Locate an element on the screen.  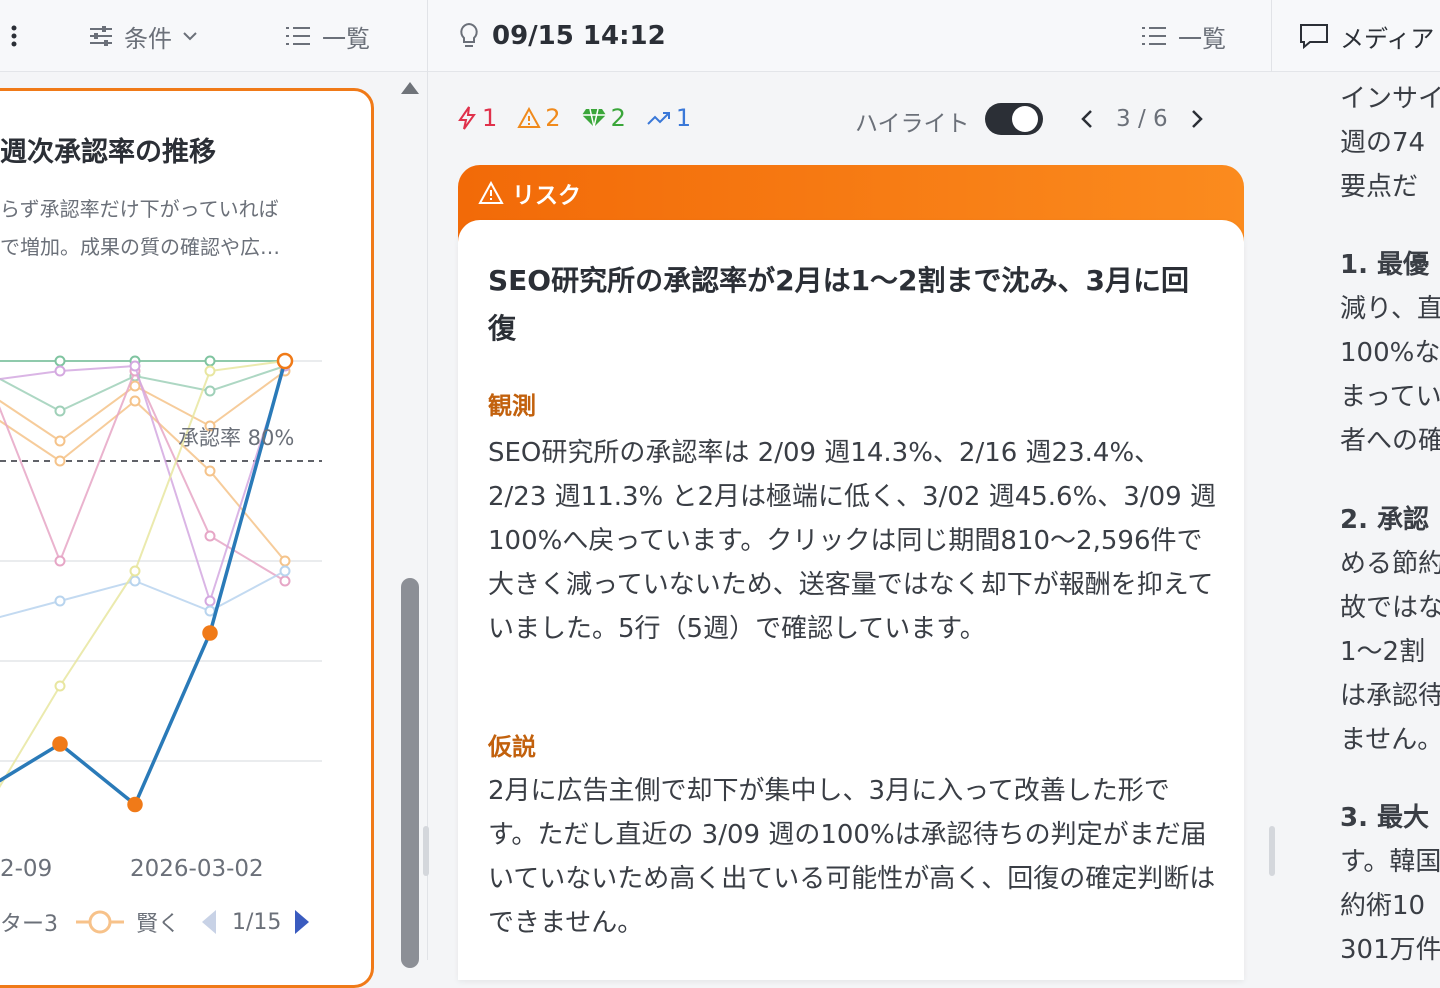
opportunity-count-badge: 2 is located at coordinates (603, 118).